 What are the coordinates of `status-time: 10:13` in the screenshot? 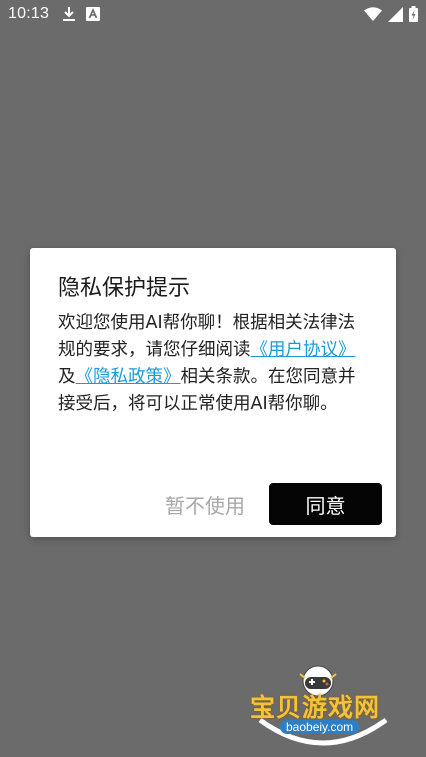 It's located at (29, 13).